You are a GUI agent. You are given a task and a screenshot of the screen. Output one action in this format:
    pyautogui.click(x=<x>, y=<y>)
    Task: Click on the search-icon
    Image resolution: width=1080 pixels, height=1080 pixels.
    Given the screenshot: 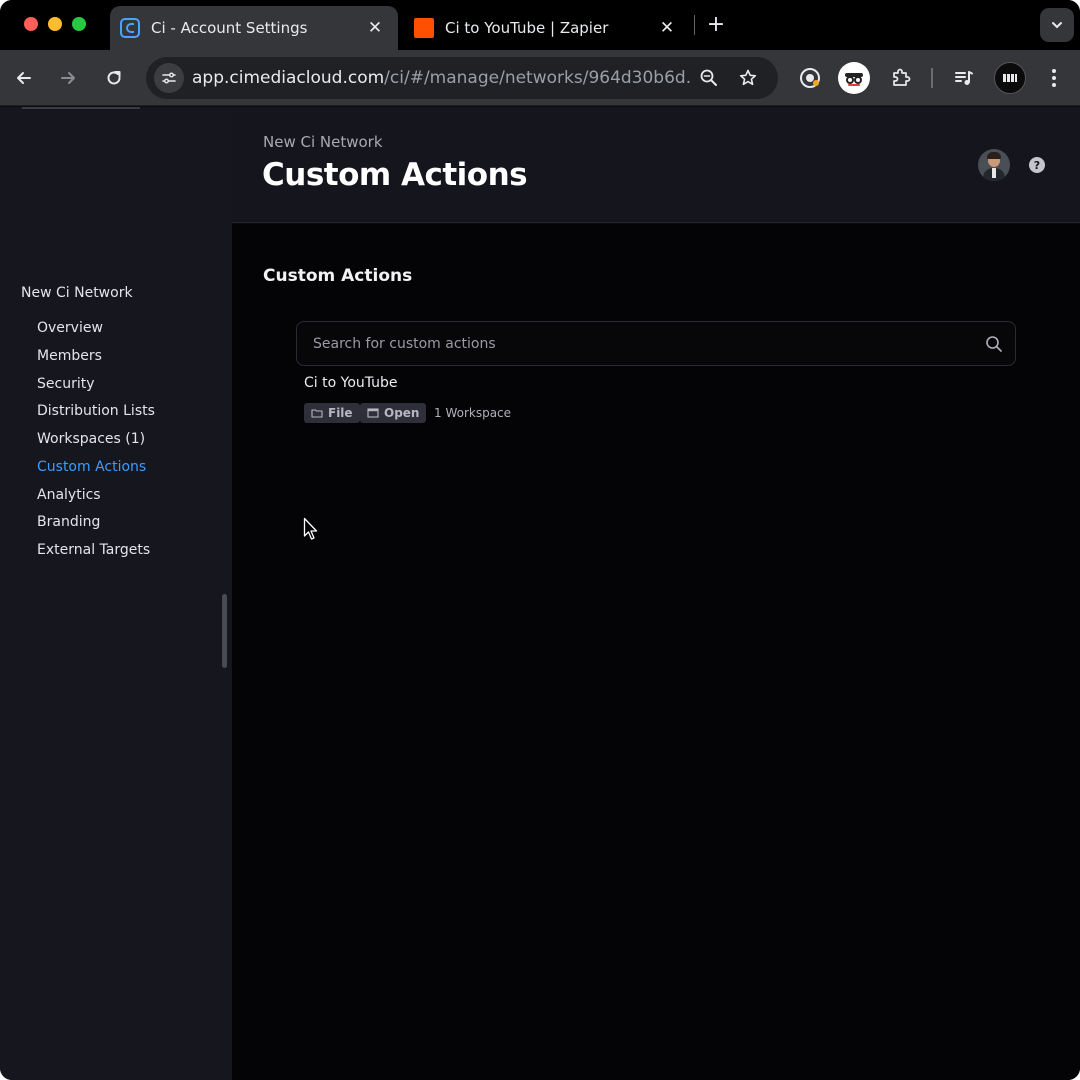 What is the action you would take?
    pyautogui.click(x=994, y=344)
    